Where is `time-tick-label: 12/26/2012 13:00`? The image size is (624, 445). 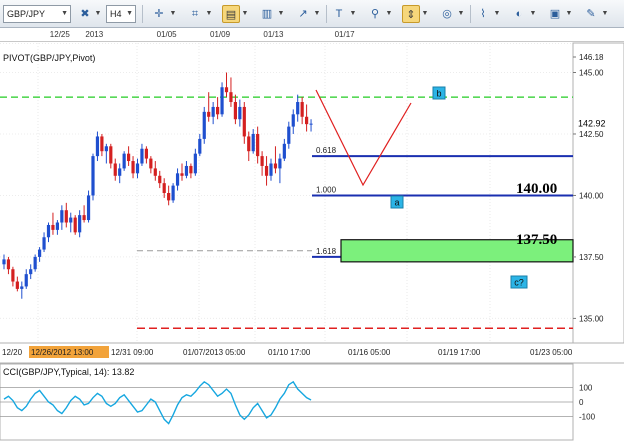 time-tick-label: 12/26/2012 13:00 is located at coordinates (62, 352).